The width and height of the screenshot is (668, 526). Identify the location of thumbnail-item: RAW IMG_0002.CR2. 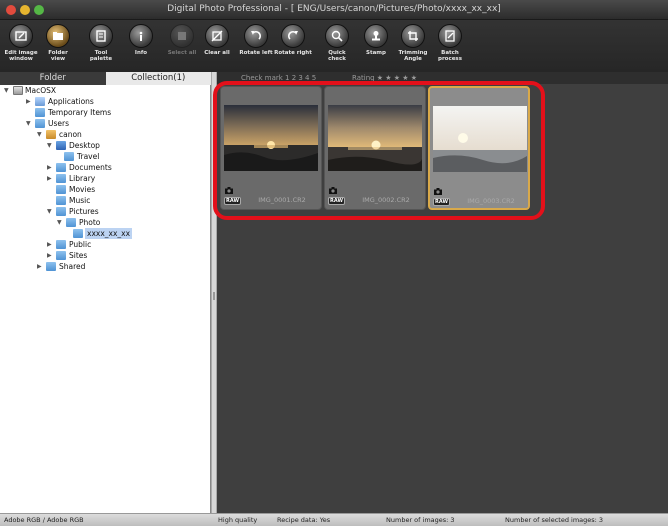
(375, 148).